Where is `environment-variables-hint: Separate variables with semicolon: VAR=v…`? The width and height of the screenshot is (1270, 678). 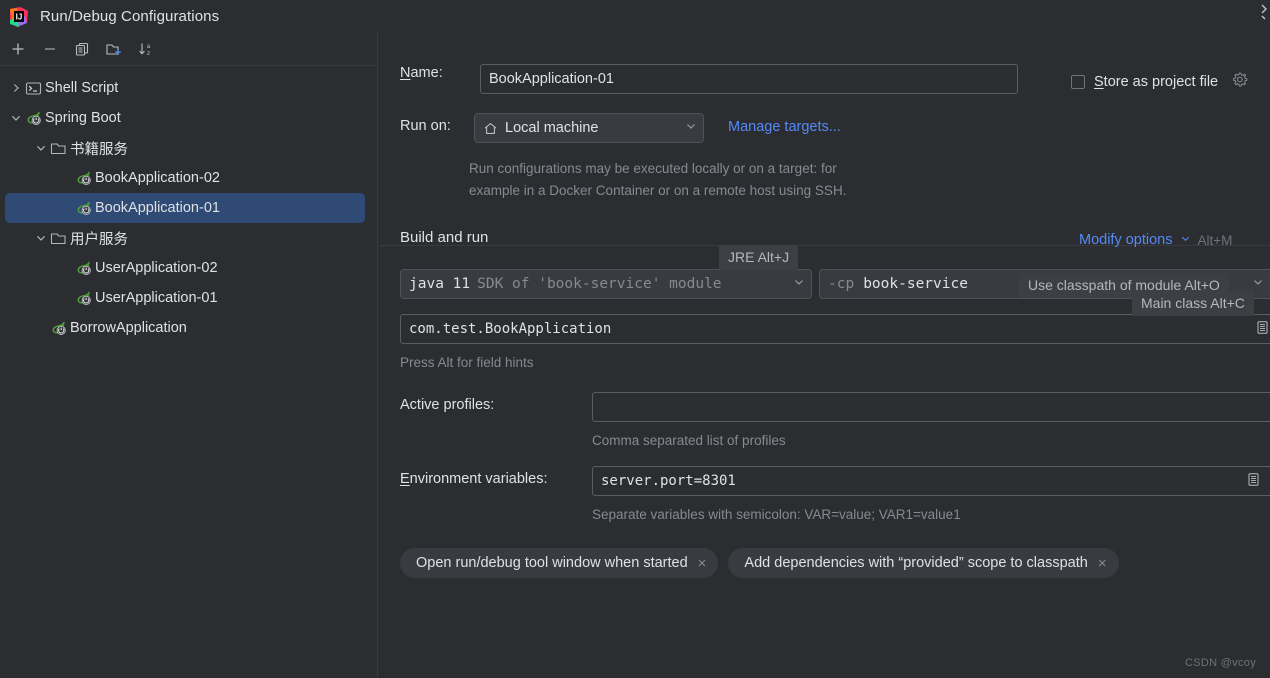
environment-variables-hint: Separate variables with semicolon: VAR=v… is located at coordinates (776, 514).